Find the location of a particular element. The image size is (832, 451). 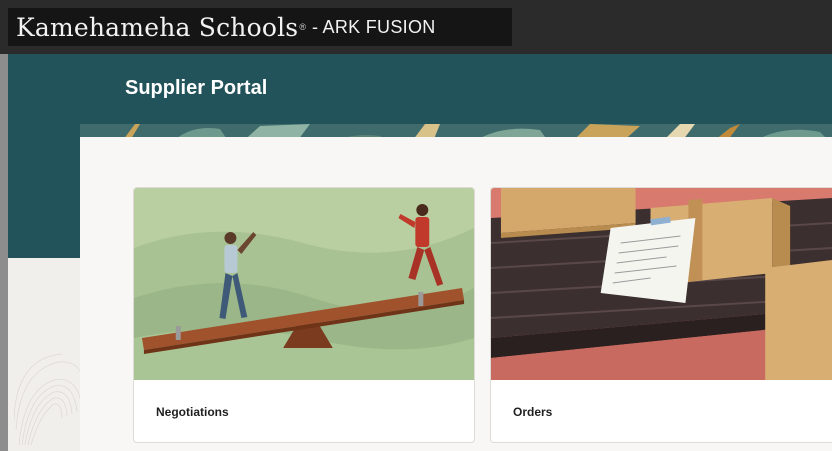

card-label-orders: Orders is located at coordinates (533, 412).